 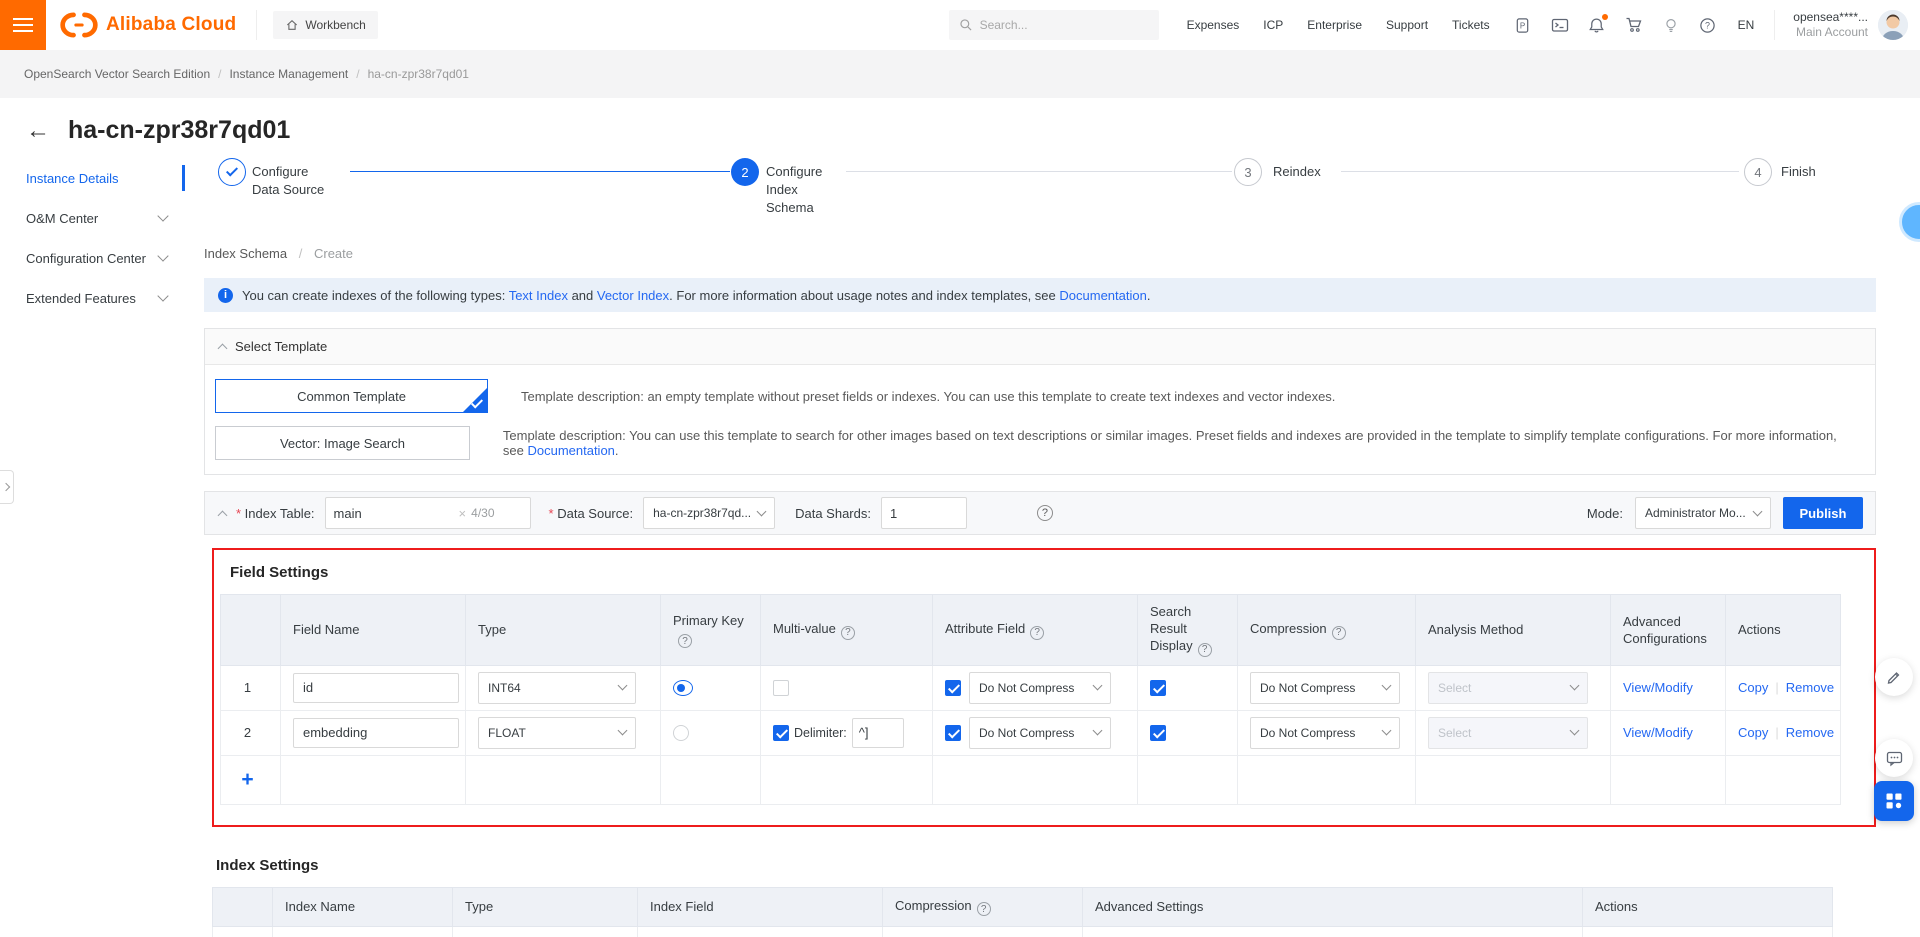 I want to click on analysis-method-value: Select, so click(x=1455, y=732).